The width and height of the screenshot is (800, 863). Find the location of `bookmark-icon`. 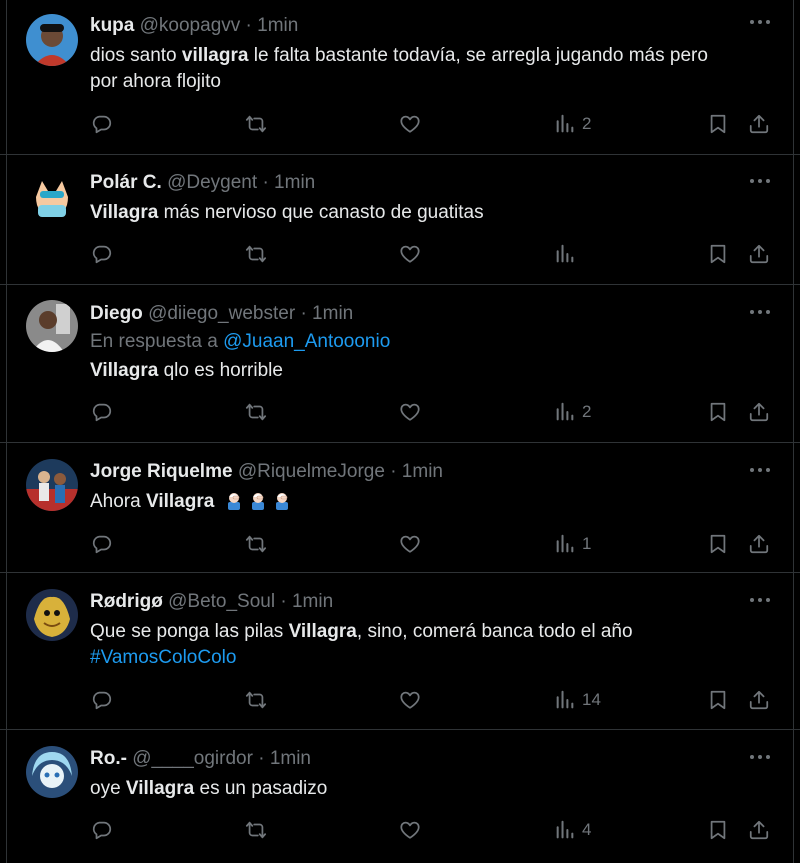

bookmark-icon is located at coordinates (718, 544).